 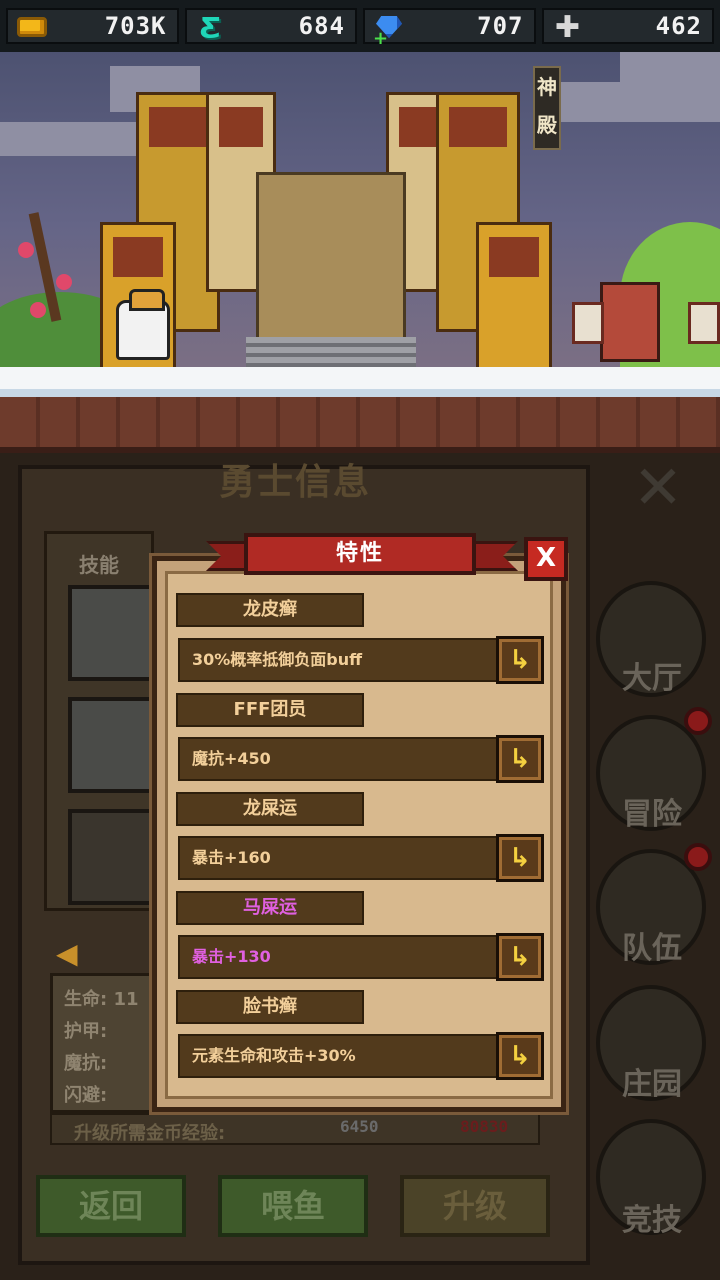 What do you see at coordinates (360, 26) in the screenshot?
I see `resource-bar: 703K Ƹ 684 + 707 ✚ 462` at bounding box center [360, 26].